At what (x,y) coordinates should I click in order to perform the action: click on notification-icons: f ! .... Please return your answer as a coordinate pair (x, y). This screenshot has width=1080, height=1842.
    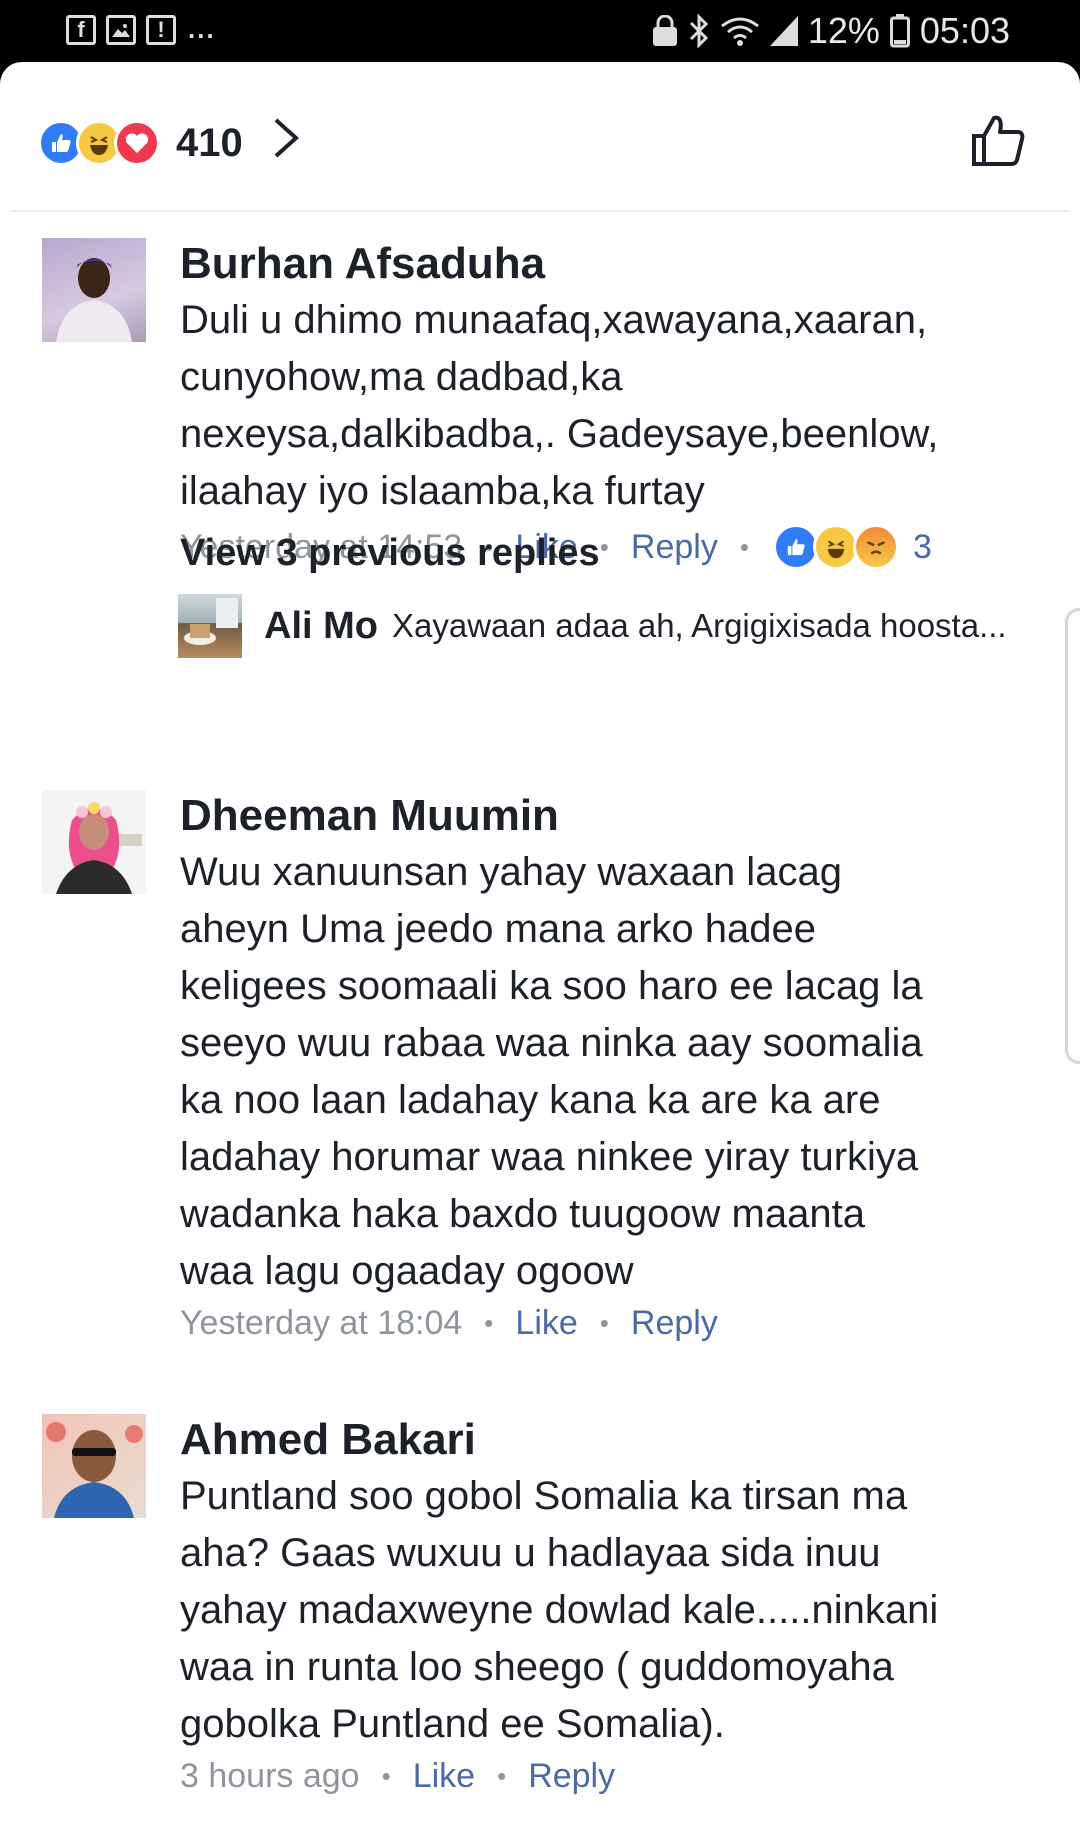
    Looking at the image, I should click on (141, 29).